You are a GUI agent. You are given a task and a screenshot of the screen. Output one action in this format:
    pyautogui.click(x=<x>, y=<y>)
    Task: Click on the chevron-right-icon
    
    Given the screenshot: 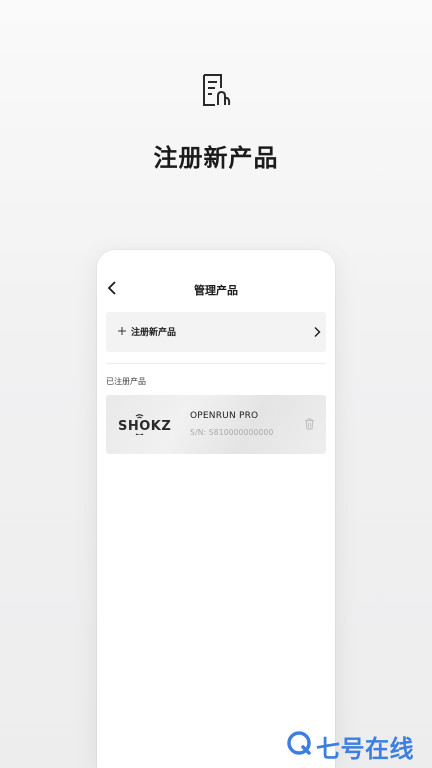 What is the action you would take?
    pyautogui.click(x=317, y=332)
    